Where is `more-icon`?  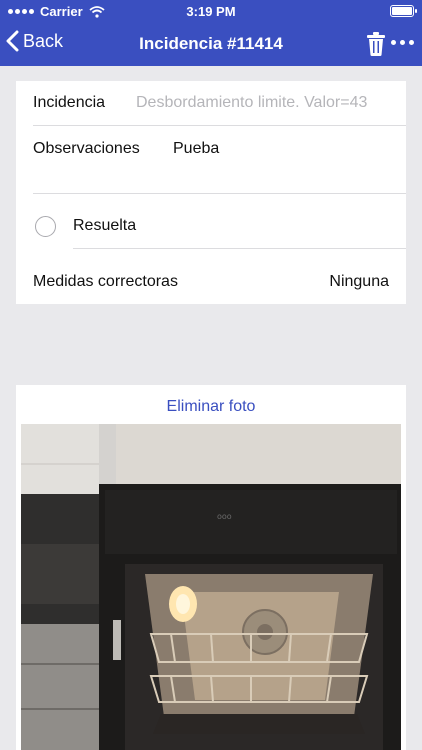
more-icon is located at coordinates (402, 42).